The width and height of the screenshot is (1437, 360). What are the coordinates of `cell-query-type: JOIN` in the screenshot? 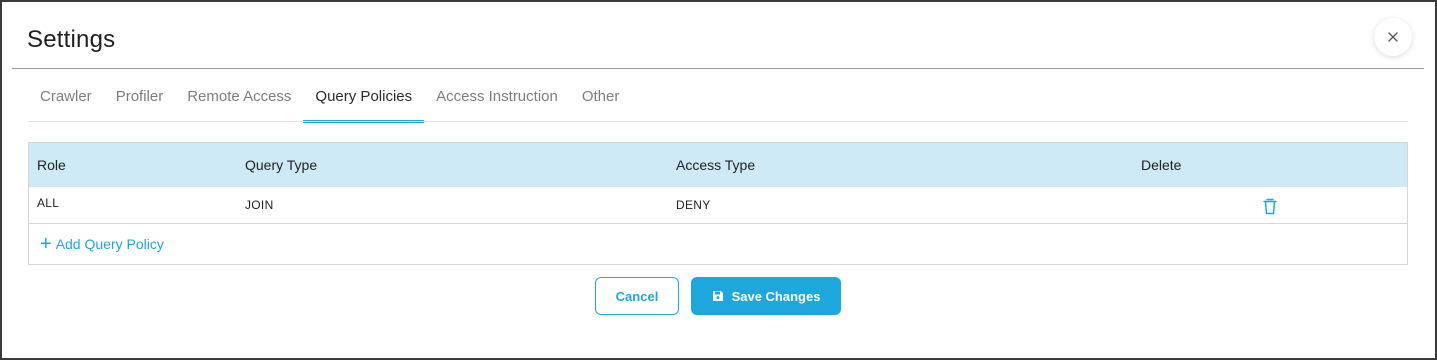 It's located at (259, 205).